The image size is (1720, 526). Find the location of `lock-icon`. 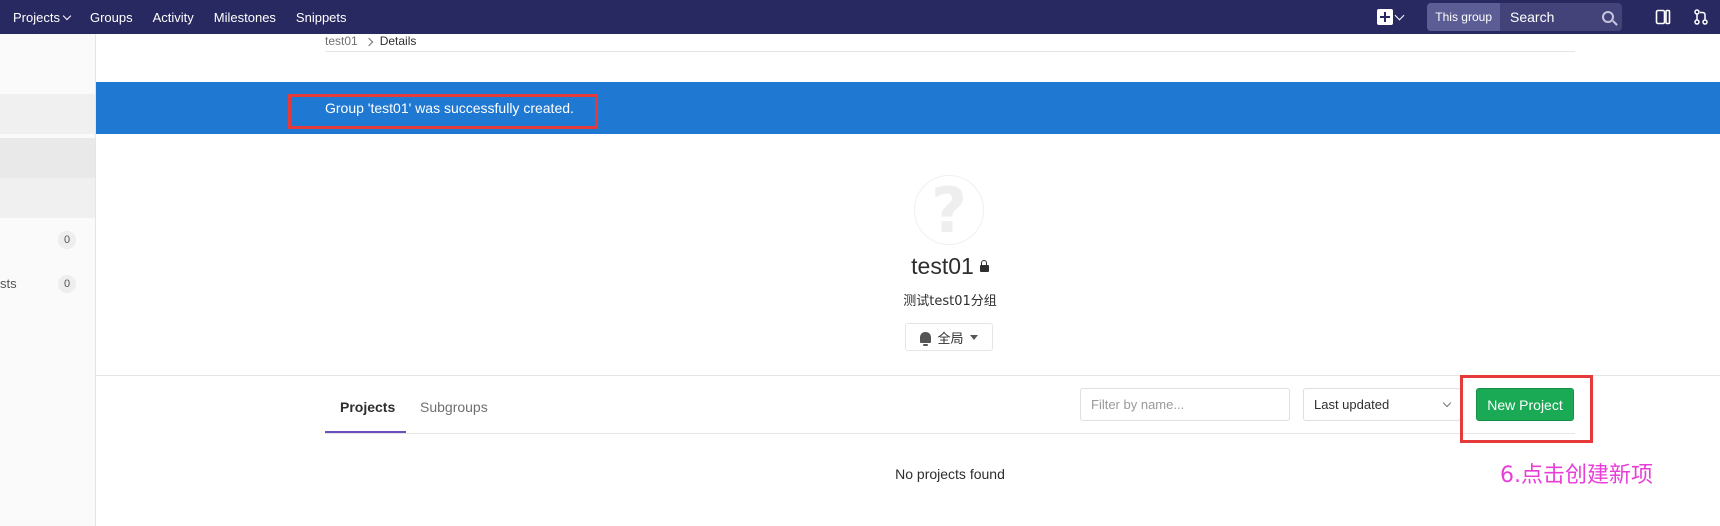

lock-icon is located at coordinates (984, 266).